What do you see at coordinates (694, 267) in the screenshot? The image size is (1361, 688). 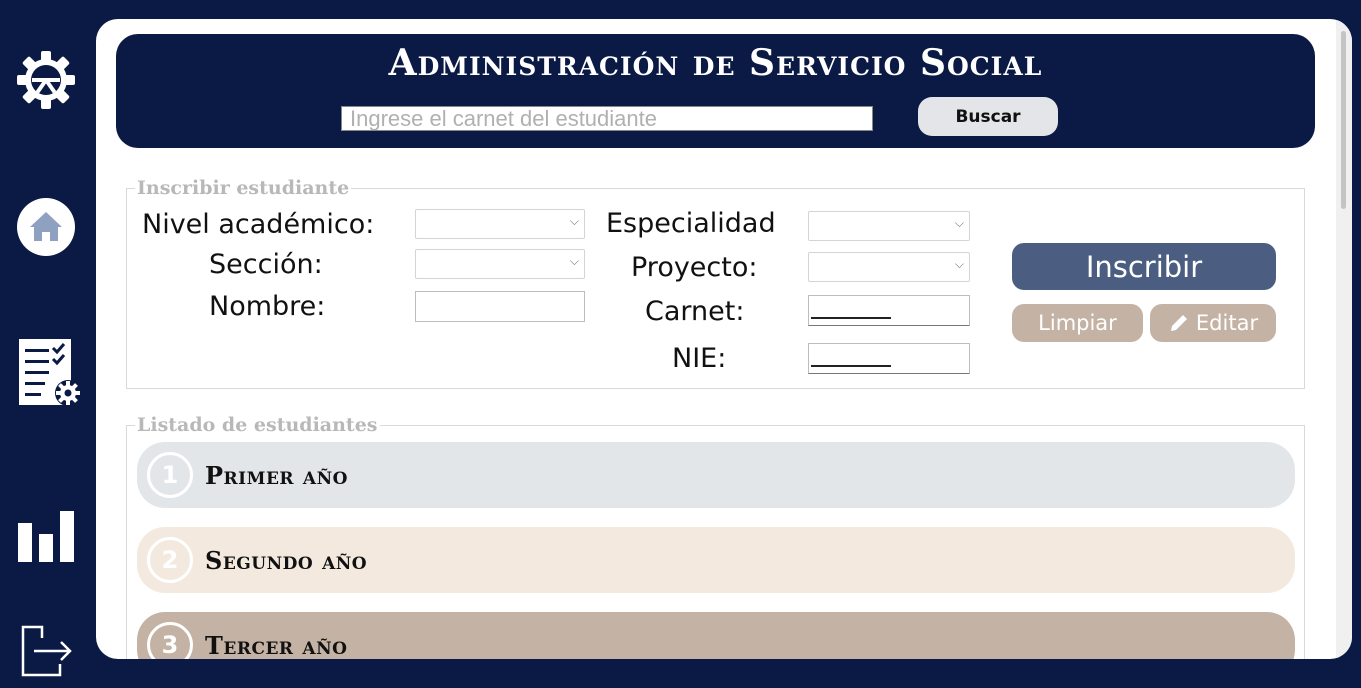 I see `proyecto-label: Proyecto:` at bounding box center [694, 267].